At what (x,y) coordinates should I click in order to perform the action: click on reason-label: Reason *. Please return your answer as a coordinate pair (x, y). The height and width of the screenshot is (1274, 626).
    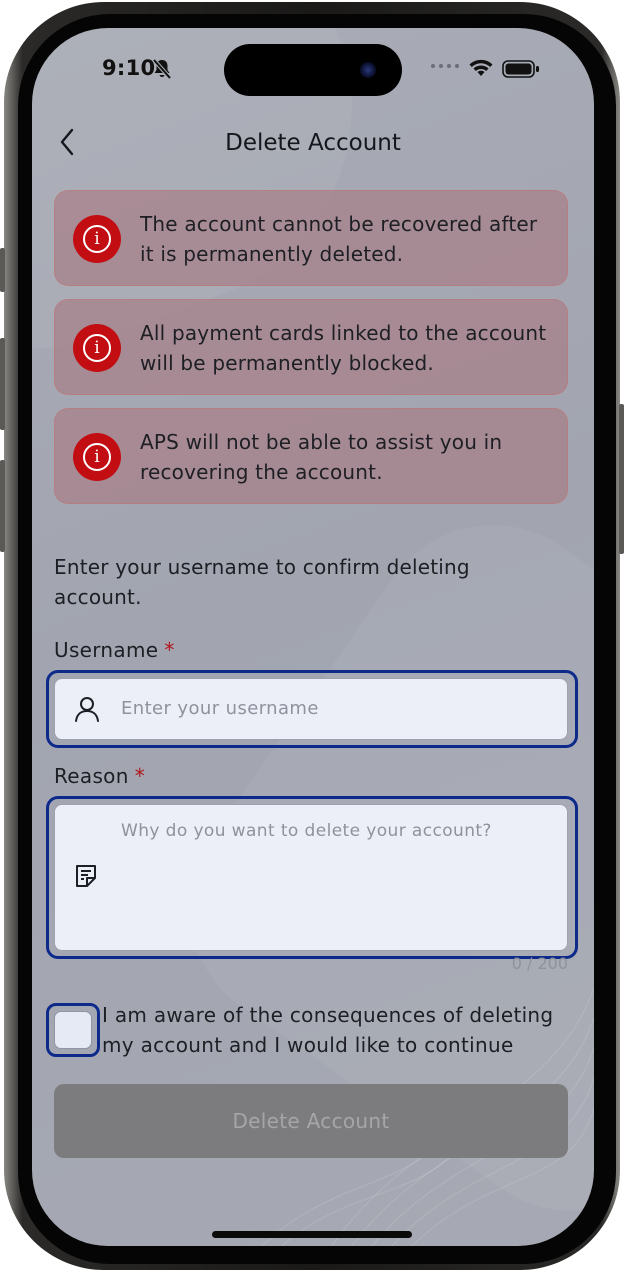
    Looking at the image, I should click on (99, 776).